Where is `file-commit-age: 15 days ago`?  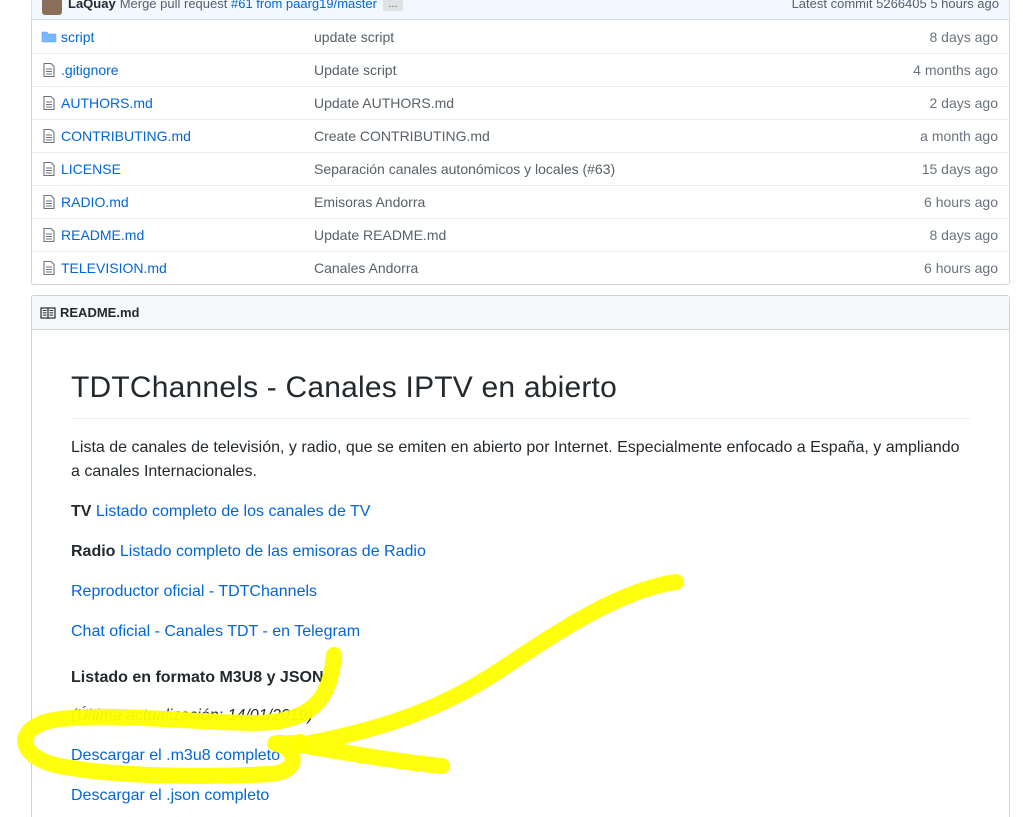 file-commit-age: 15 days ago is located at coordinates (959, 169).